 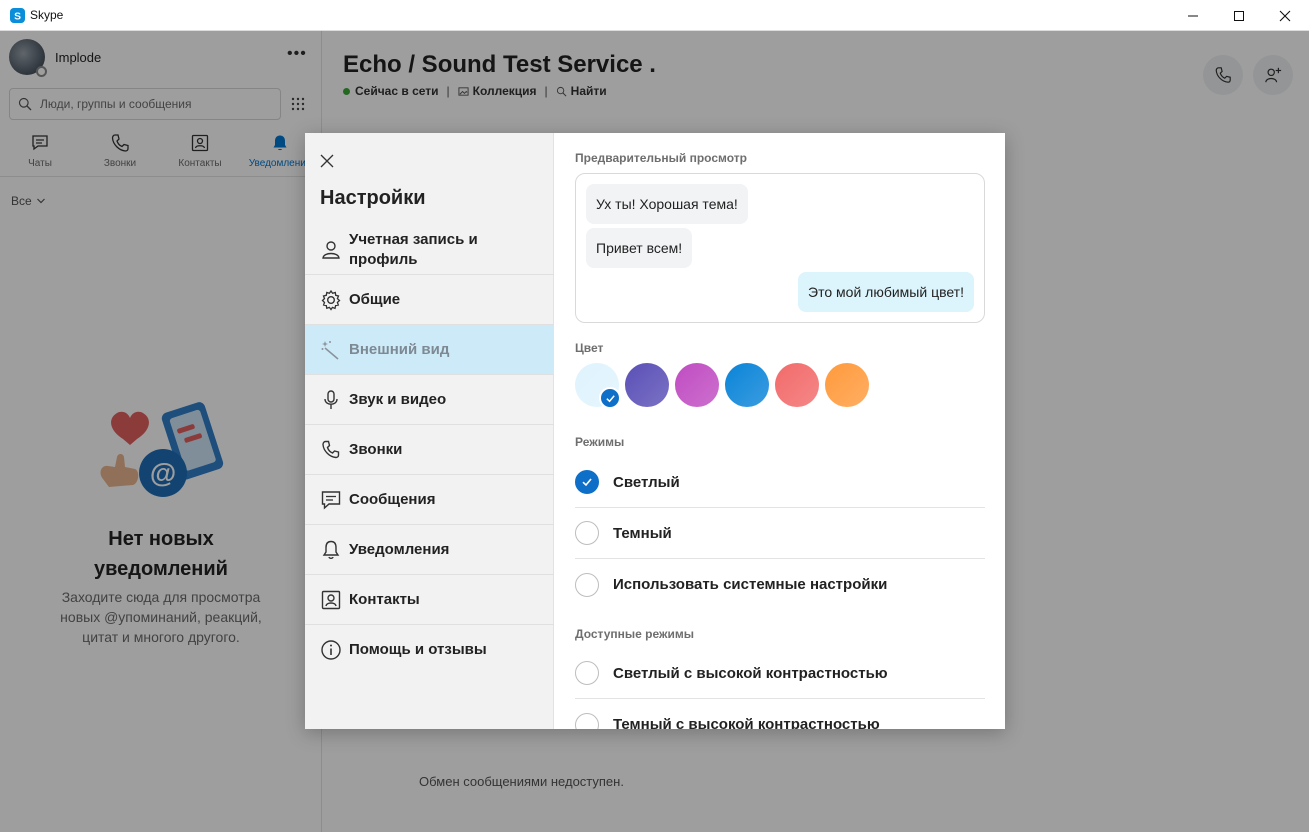 What do you see at coordinates (384, 599) in the screenshot?
I see `menu-label: Контакты` at bounding box center [384, 599].